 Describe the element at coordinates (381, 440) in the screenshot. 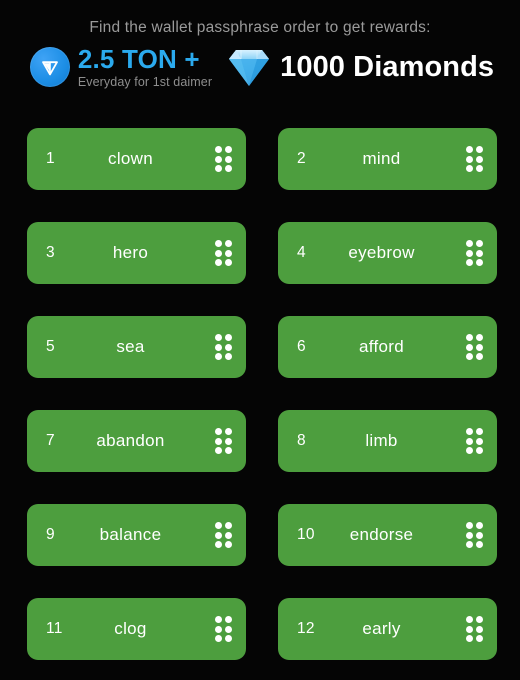

I see `word-text-label: limb` at that location.